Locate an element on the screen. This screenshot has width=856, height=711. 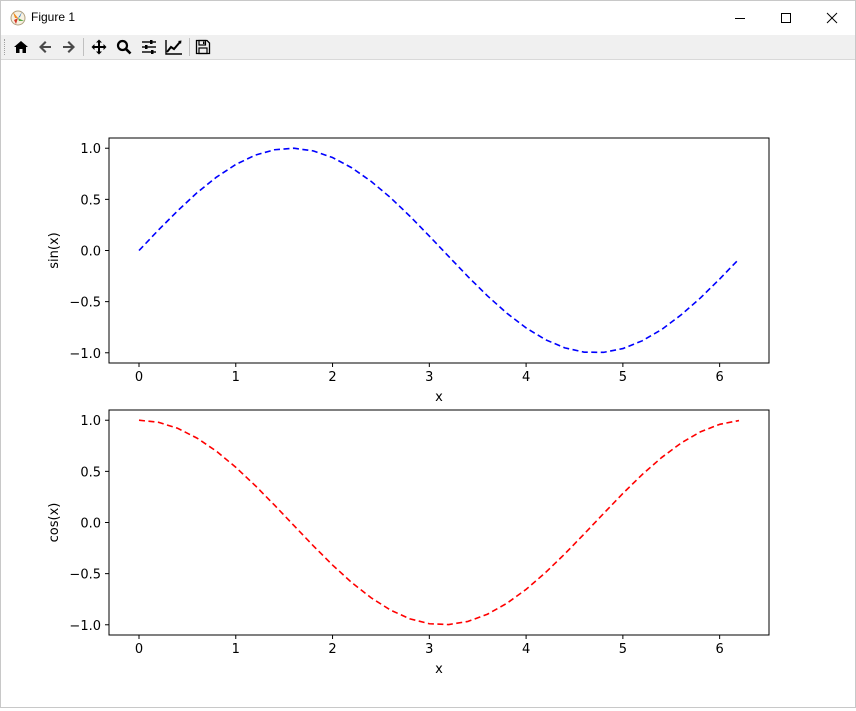
toolbar-grip is located at coordinates (5, 47).